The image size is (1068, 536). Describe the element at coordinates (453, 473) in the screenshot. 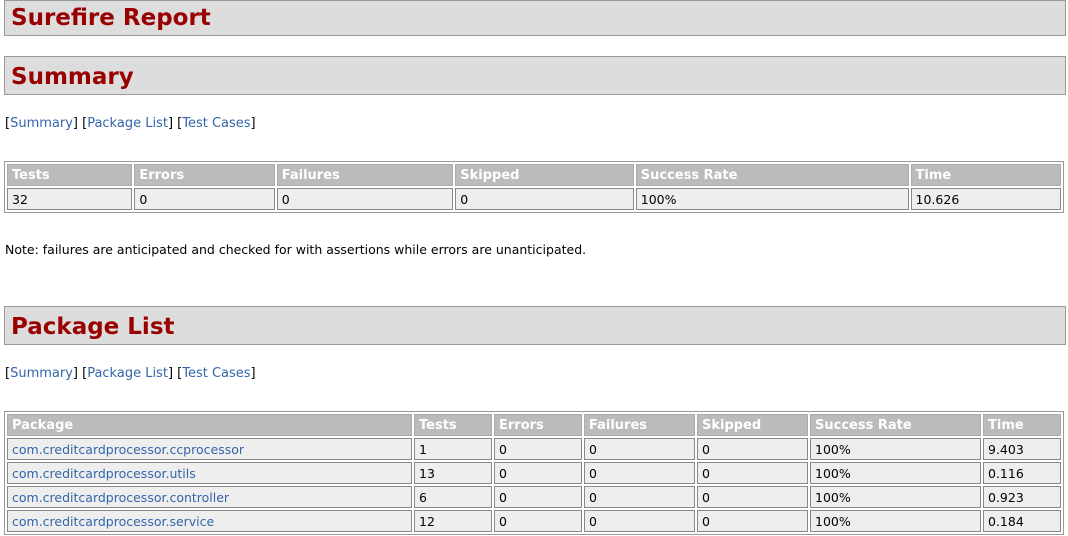

I see `table-cell: 13` at that location.